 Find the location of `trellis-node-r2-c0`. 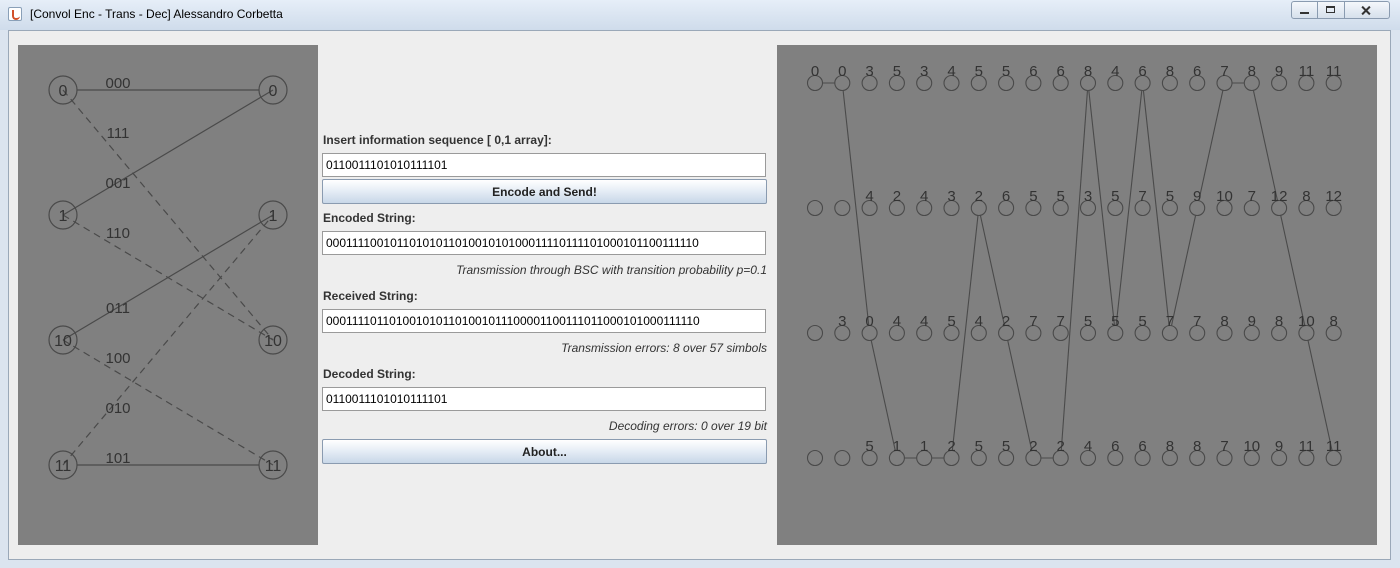

trellis-node-r2-c0 is located at coordinates (815, 333).